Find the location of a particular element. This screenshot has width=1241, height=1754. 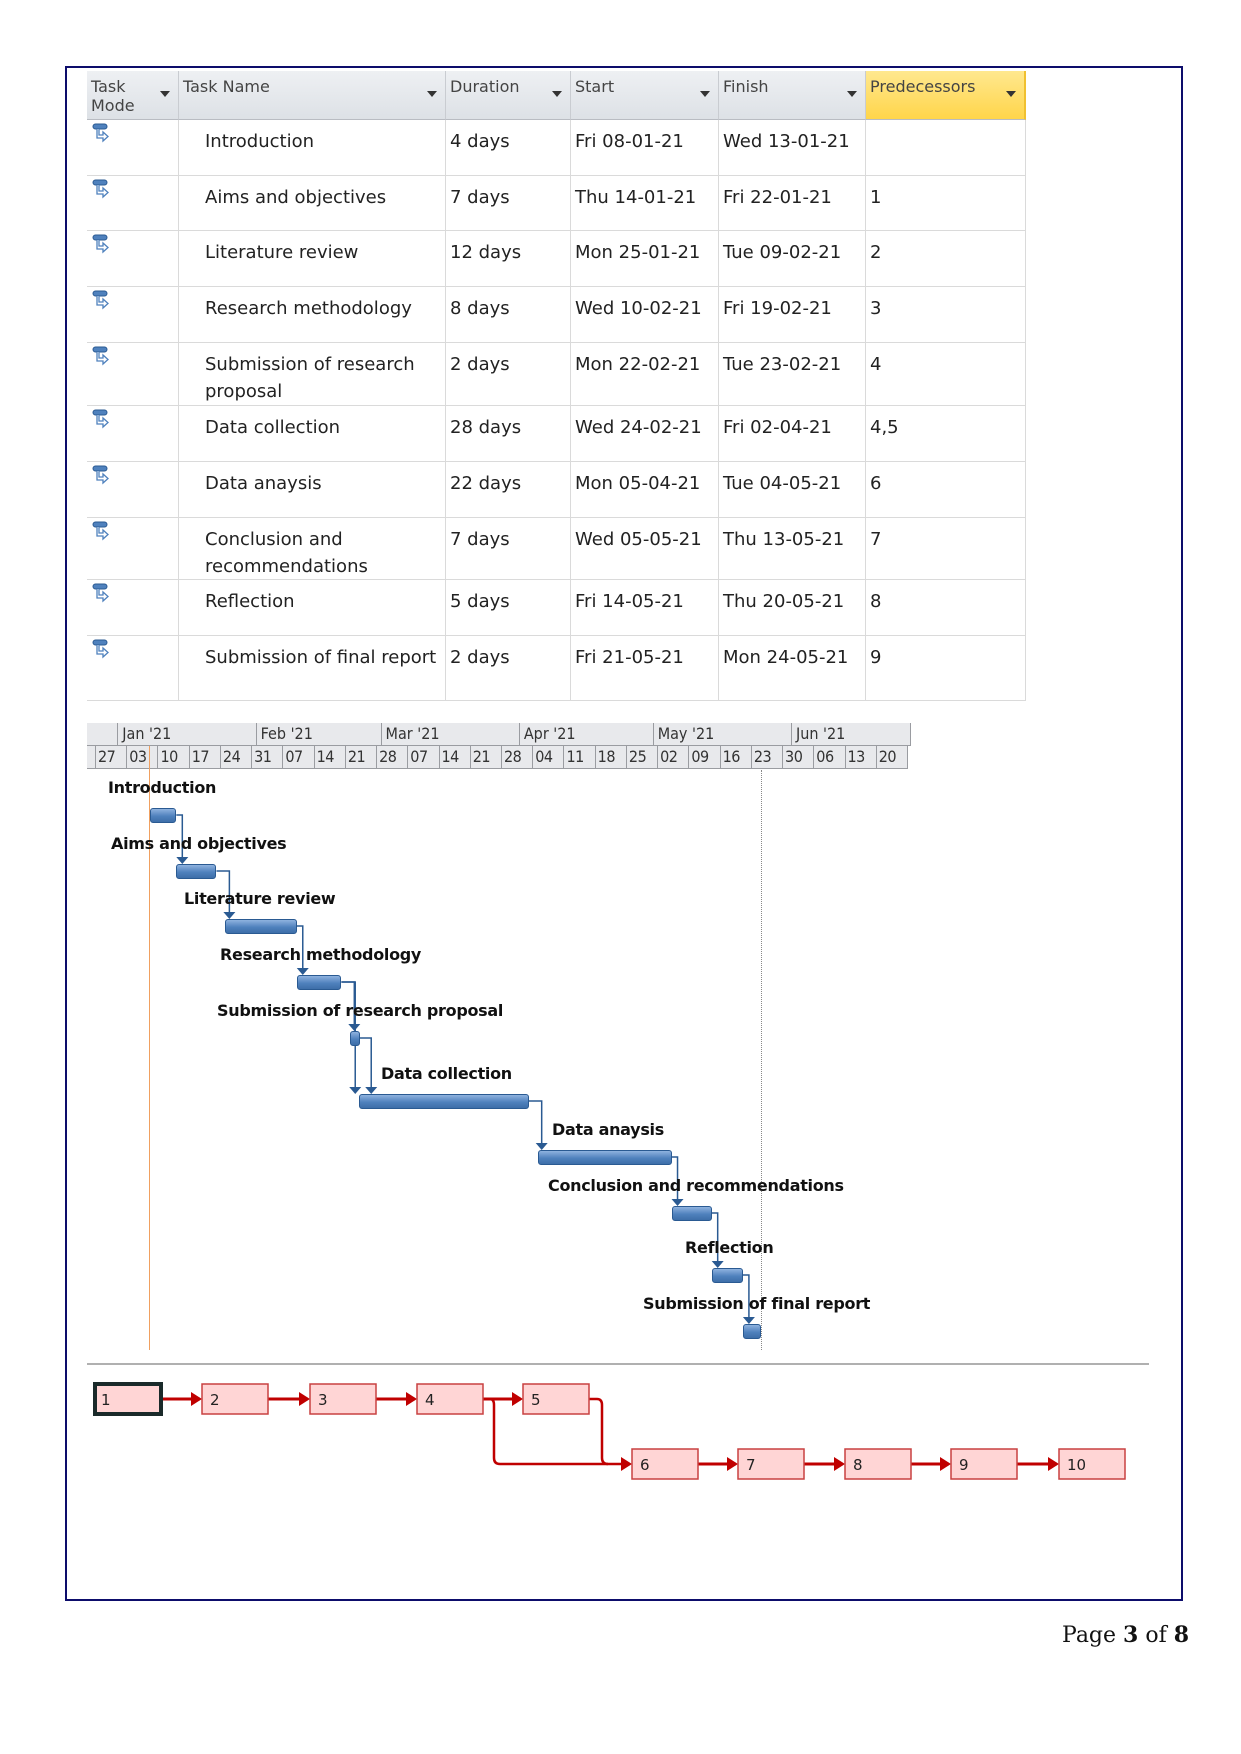

network-node: 7 is located at coordinates (771, 1464).